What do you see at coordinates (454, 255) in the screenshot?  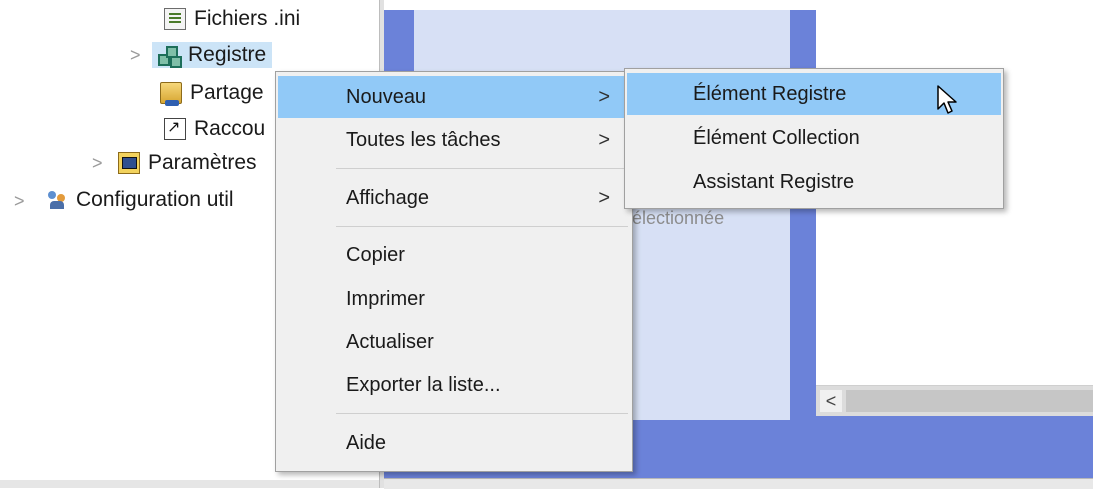 I see `menu-item-copier: Copier` at bounding box center [454, 255].